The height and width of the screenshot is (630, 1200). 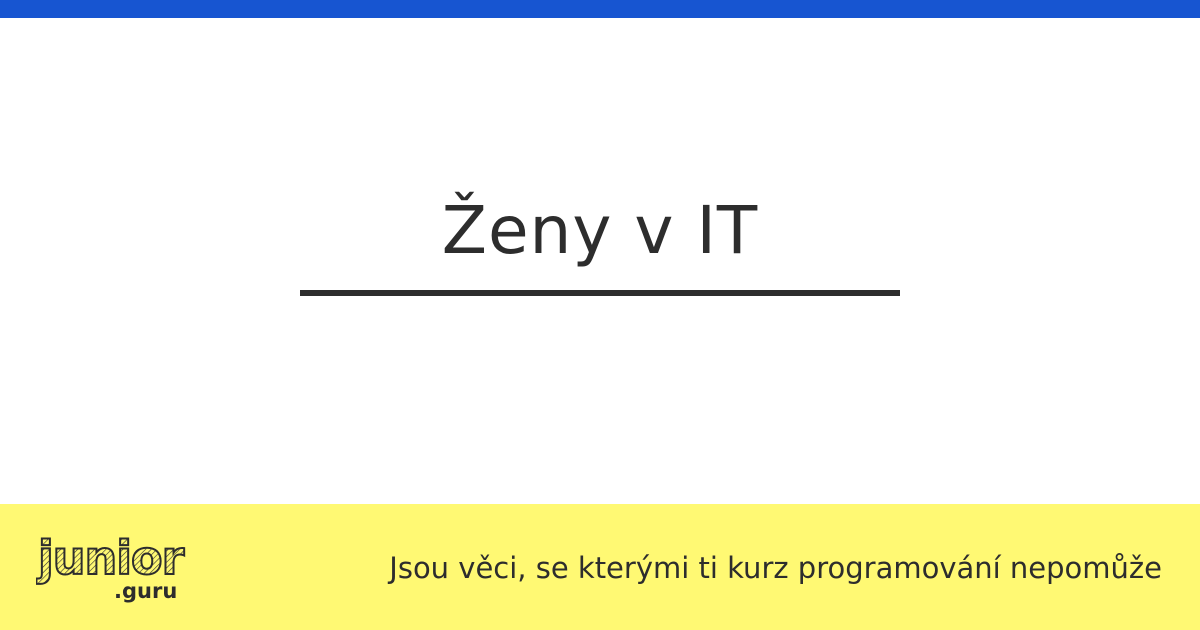 I want to click on title-underline, so click(x=600, y=293).